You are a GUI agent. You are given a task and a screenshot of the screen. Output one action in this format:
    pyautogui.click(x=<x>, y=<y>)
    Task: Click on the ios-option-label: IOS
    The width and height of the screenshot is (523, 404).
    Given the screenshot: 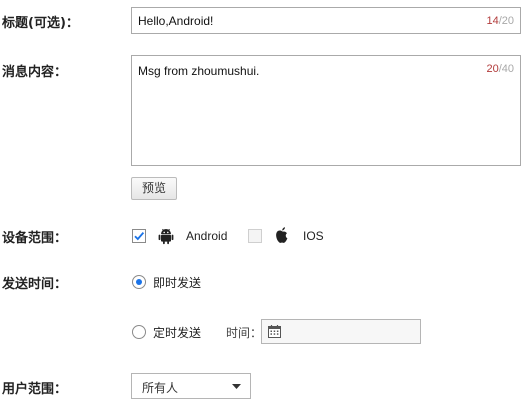 What is the action you would take?
    pyautogui.click(x=313, y=236)
    